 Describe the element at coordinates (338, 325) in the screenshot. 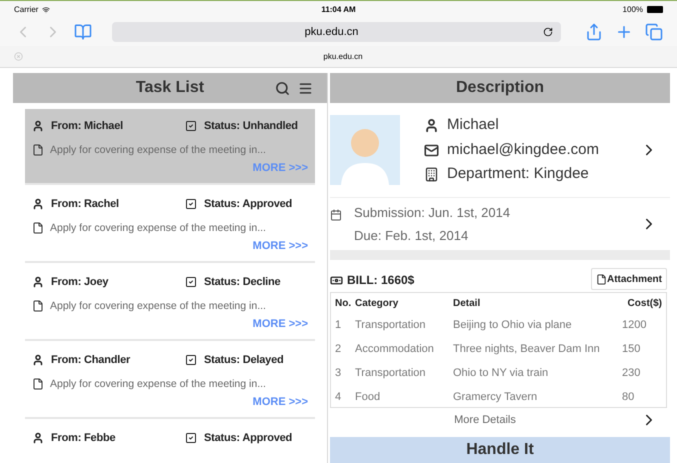

I see `table-cell-text: 1` at that location.